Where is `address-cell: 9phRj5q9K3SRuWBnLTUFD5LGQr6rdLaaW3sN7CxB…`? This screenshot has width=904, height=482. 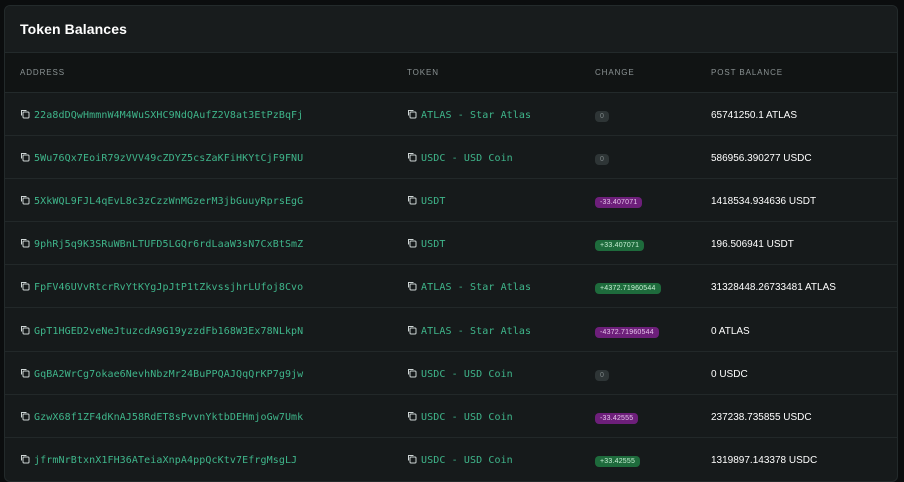
address-cell: 9phRj5q9K3SRuWBnLTUFD5LGQr6rdLaaW3sN7CxB… is located at coordinates (206, 243).